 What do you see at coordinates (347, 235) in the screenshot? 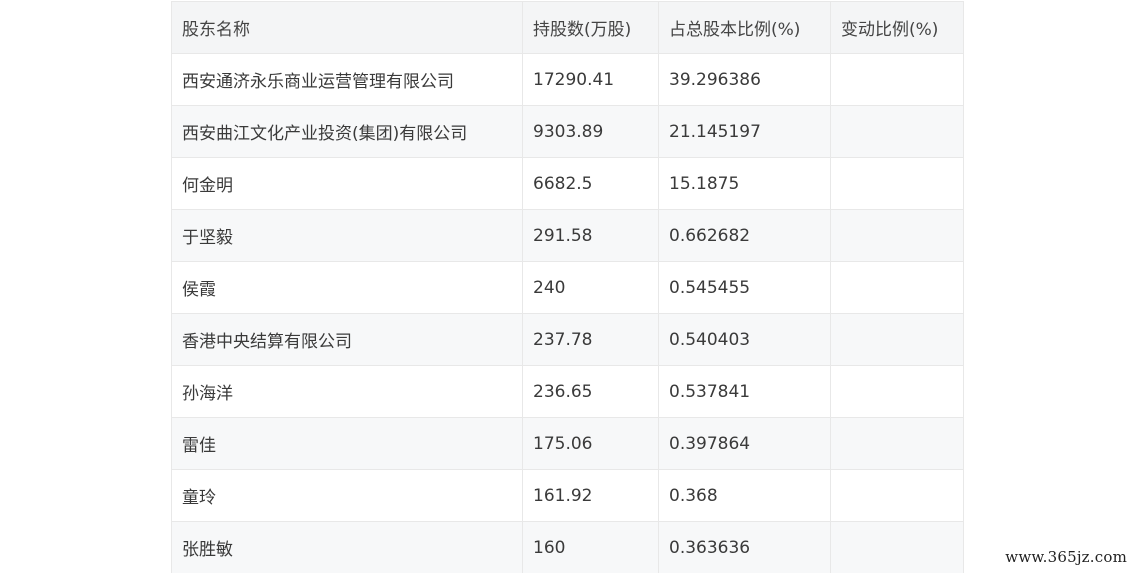
I see `cell-shareholder-name: 于坚毅` at bounding box center [347, 235].